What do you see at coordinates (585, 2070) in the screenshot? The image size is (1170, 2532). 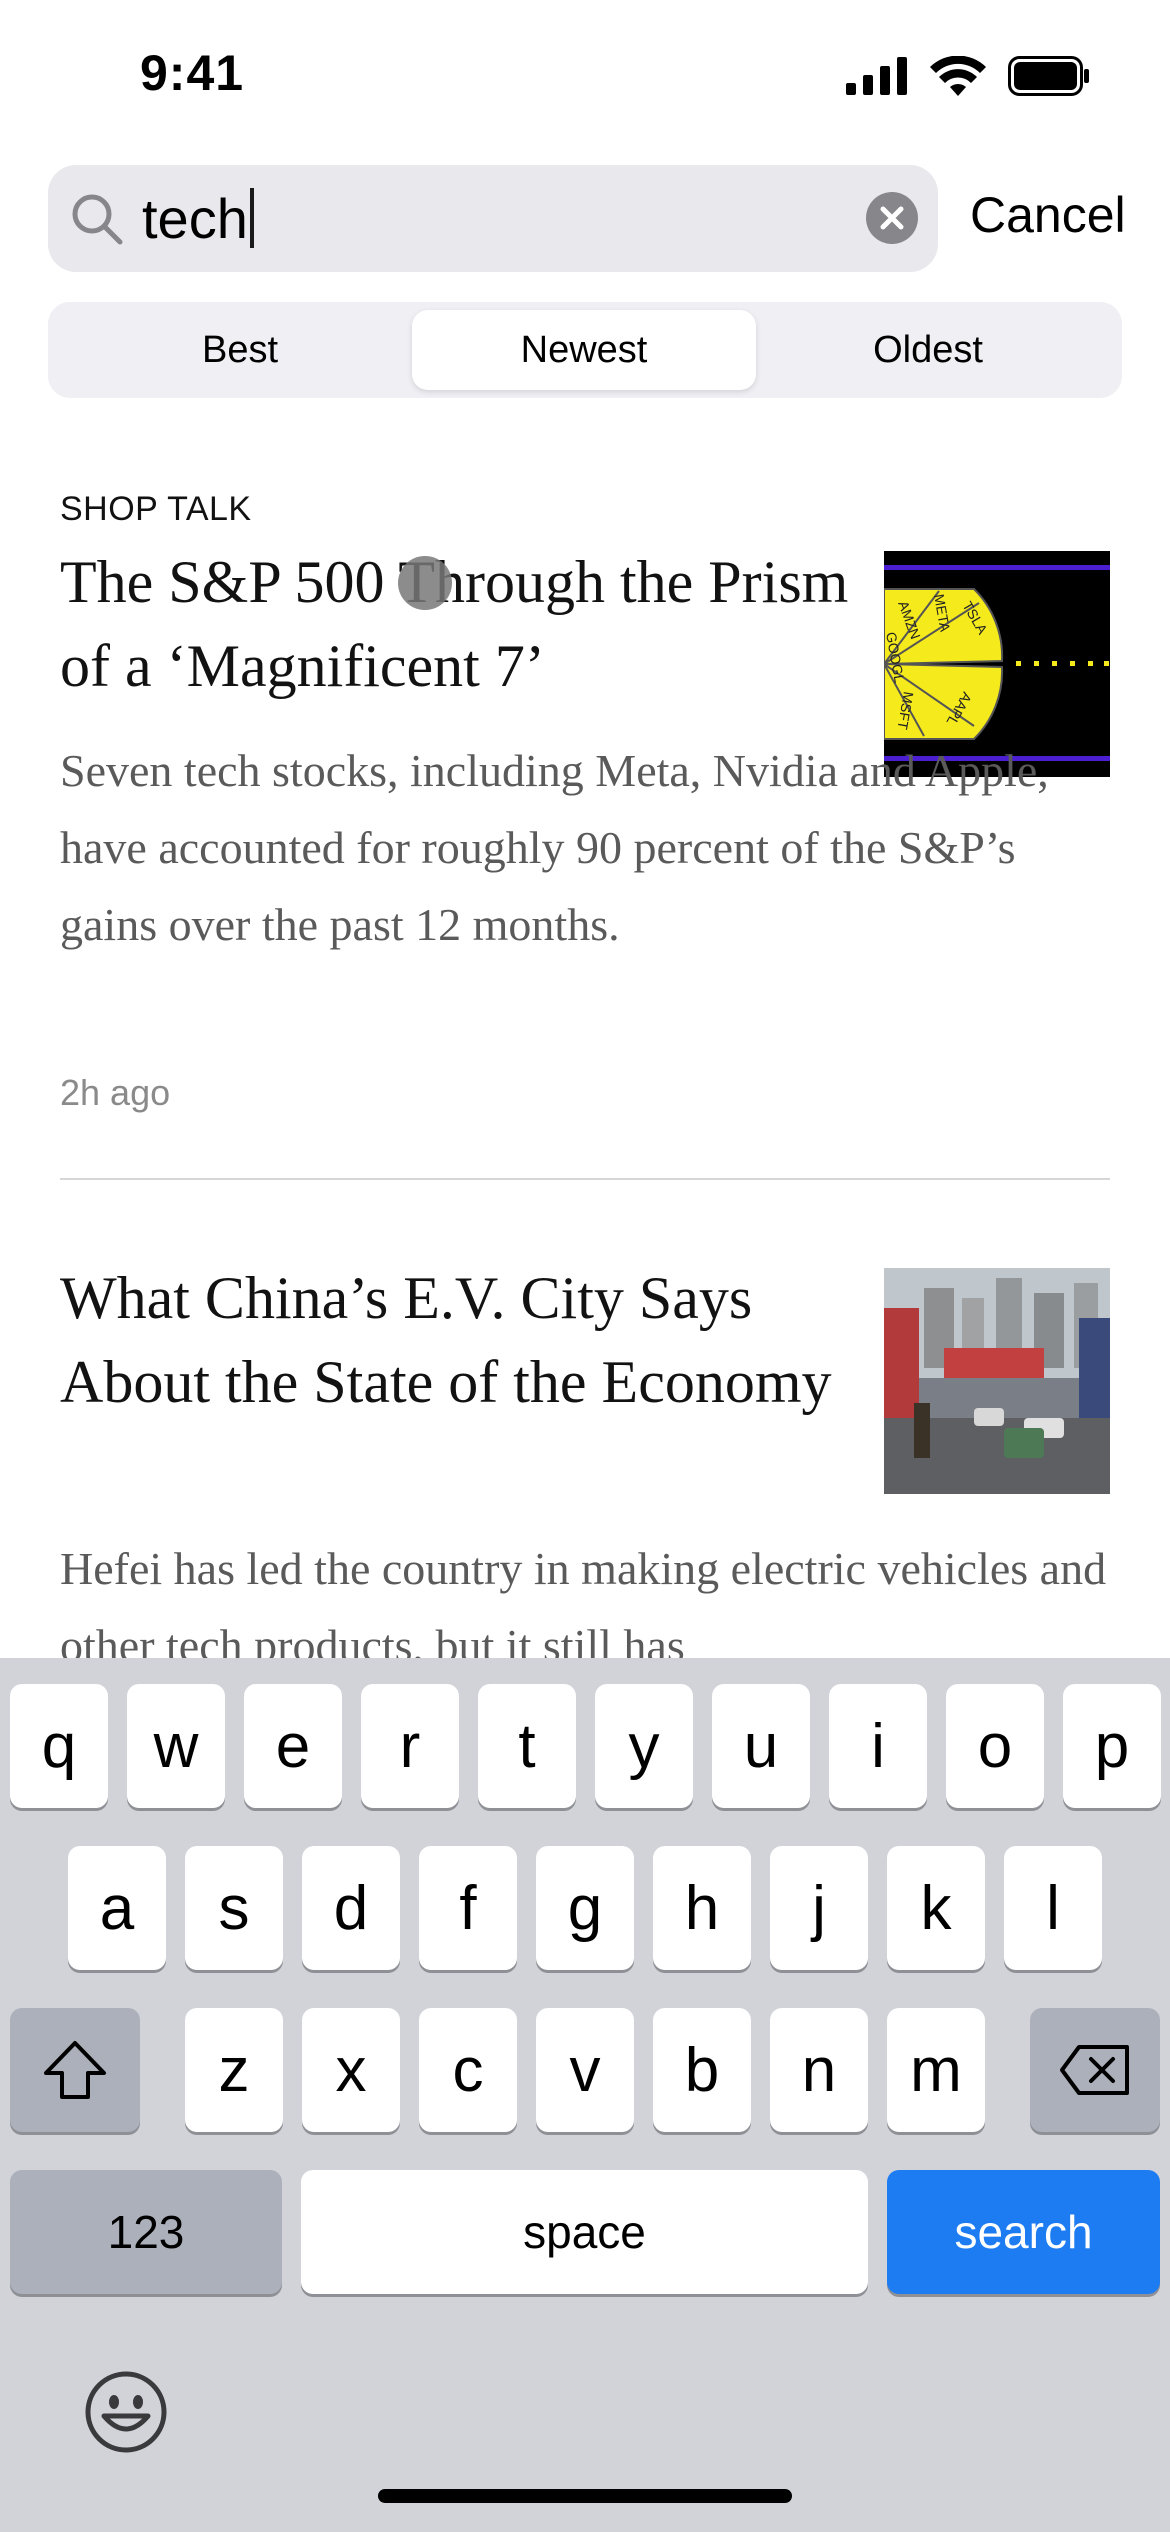 I see `key-v: v` at bounding box center [585, 2070].